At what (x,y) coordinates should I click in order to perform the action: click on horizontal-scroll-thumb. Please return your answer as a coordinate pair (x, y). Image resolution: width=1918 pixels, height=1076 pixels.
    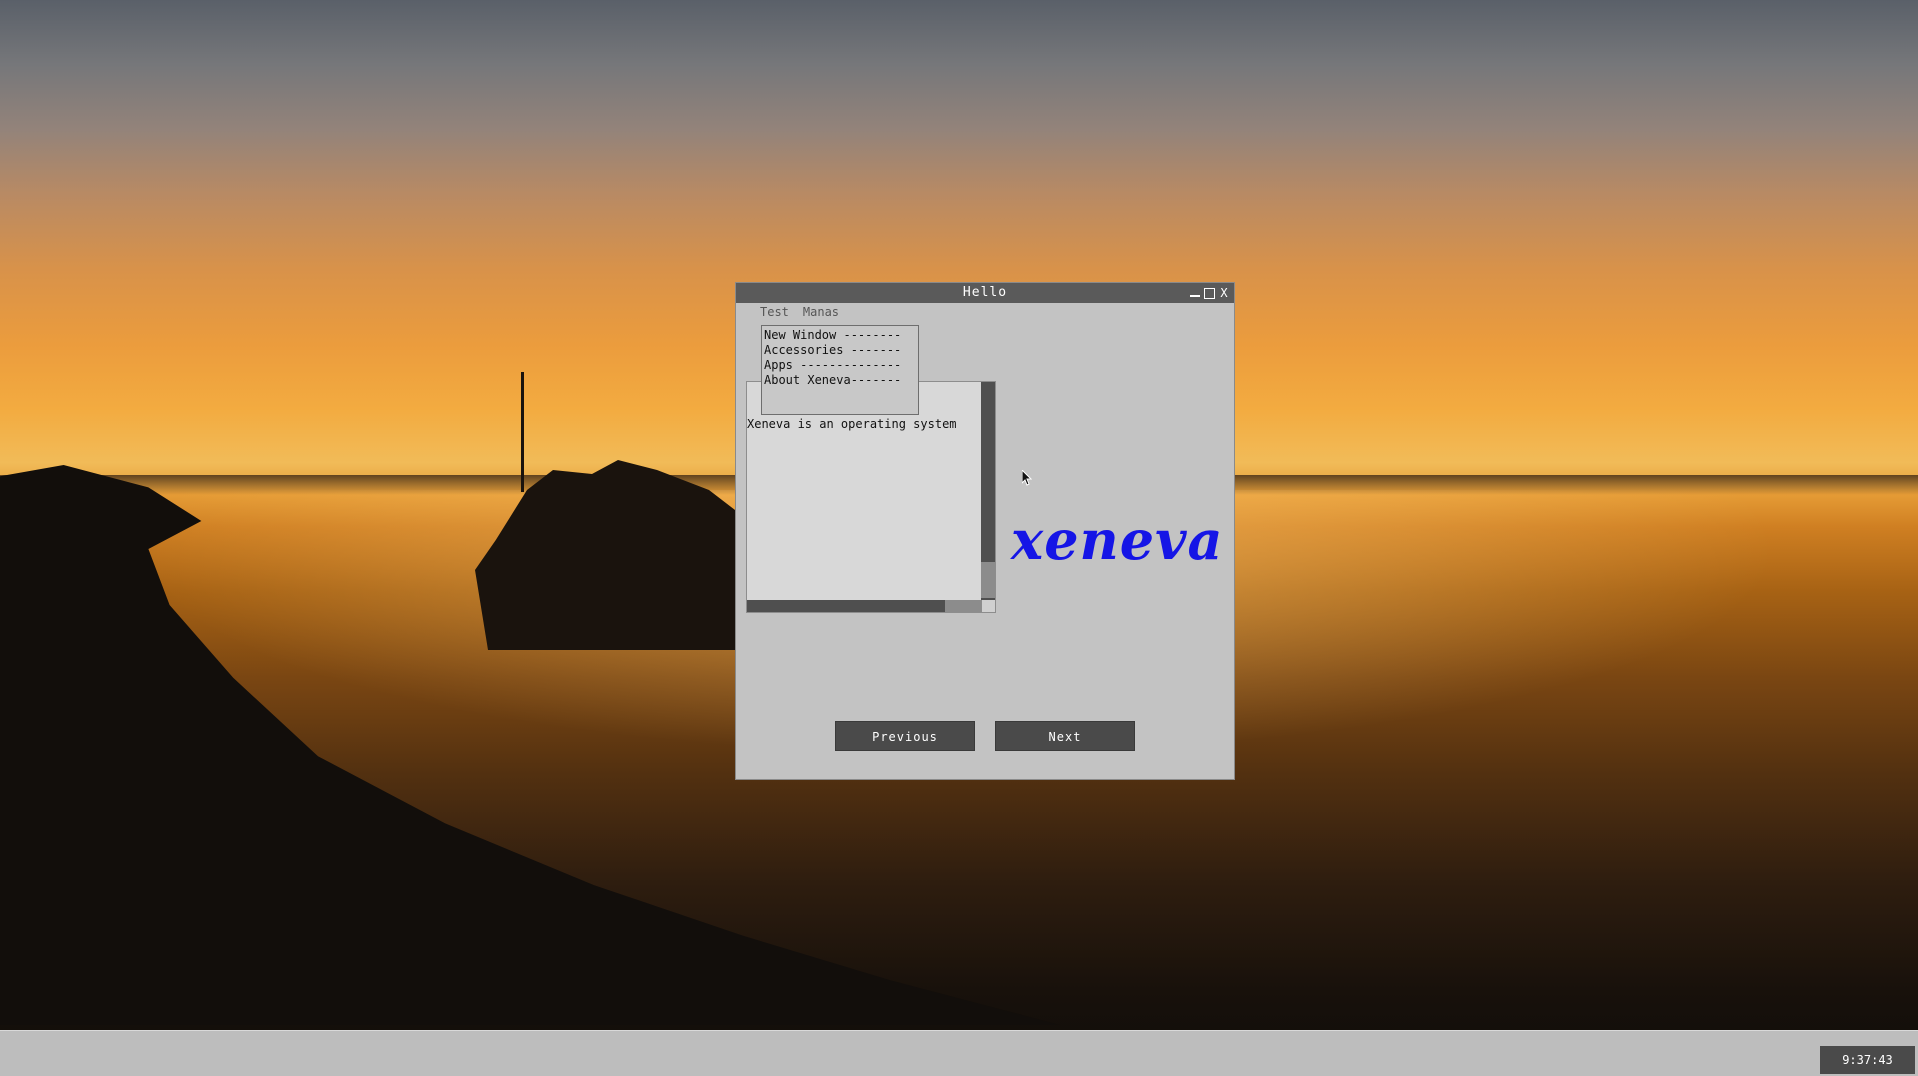
    Looking at the image, I should click on (963, 606).